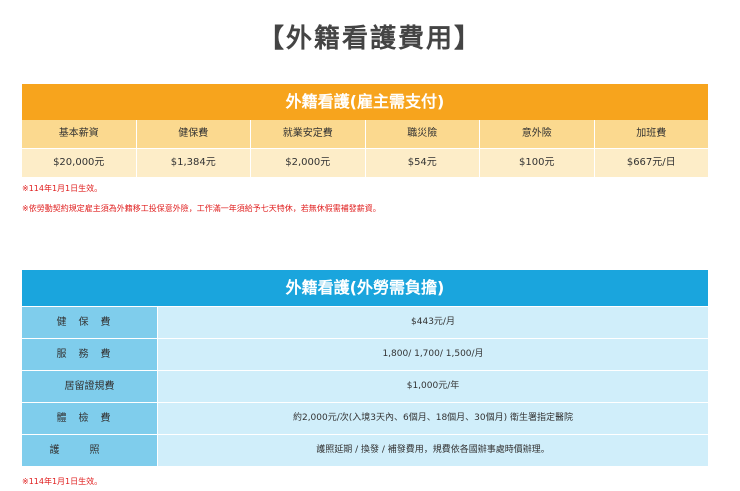  What do you see at coordinates (79, 163) in the screenshot?
I see `value-cell-basic-salary: $20,000元` at bounding box center [79, 163].